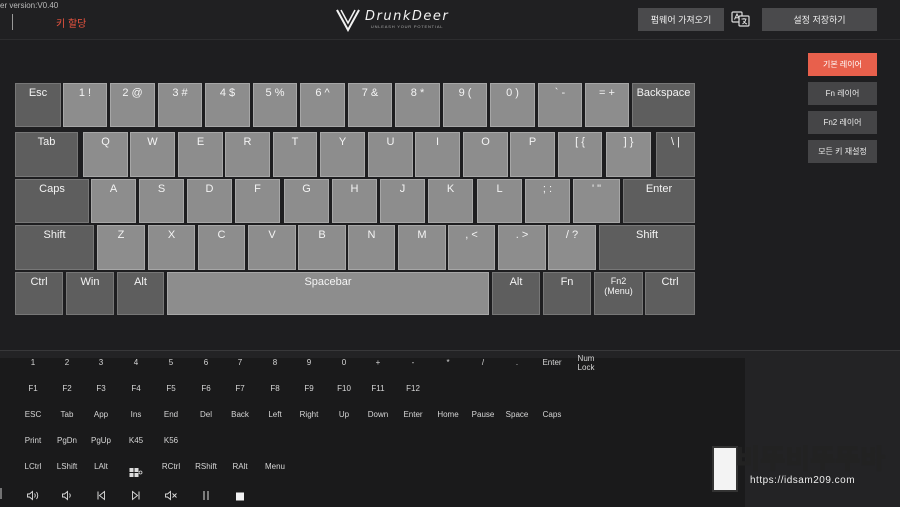 The height and width of the screenshot is (507, 900). I want to click on palette-key: F1, so click(32, 388).